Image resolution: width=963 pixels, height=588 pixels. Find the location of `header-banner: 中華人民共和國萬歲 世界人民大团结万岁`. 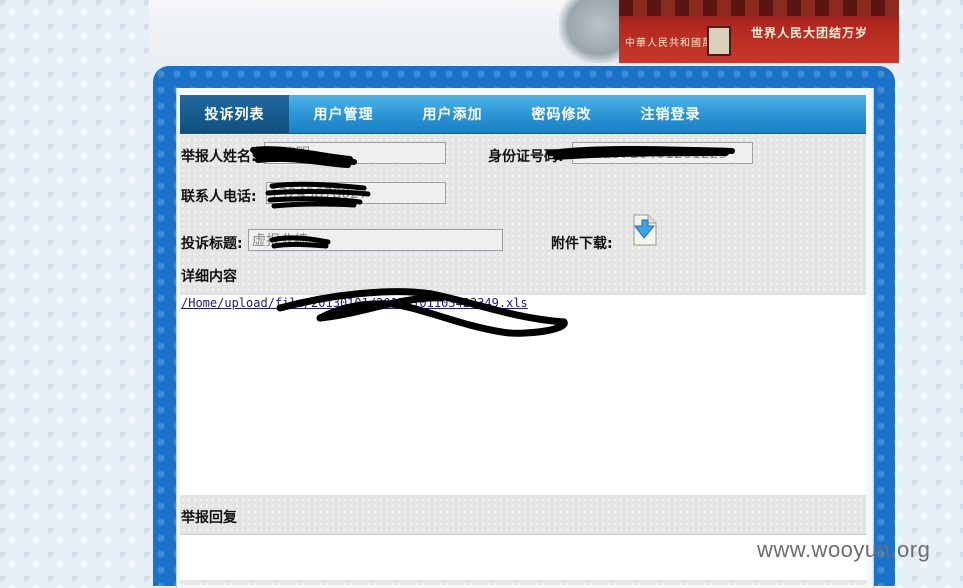

header-banner: 中華人民共和國萬歲 世界人民大团结万岁 is located at coordinates (524, 31).